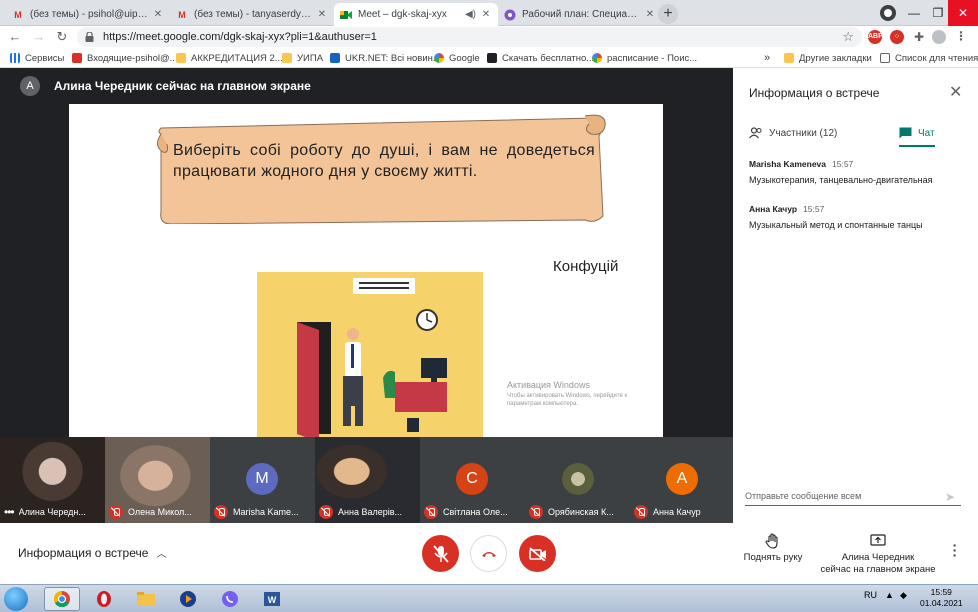 This screenshot has height=612, width=978. I want to click on bookmarks-overflow-icon: », so click(767, 58).